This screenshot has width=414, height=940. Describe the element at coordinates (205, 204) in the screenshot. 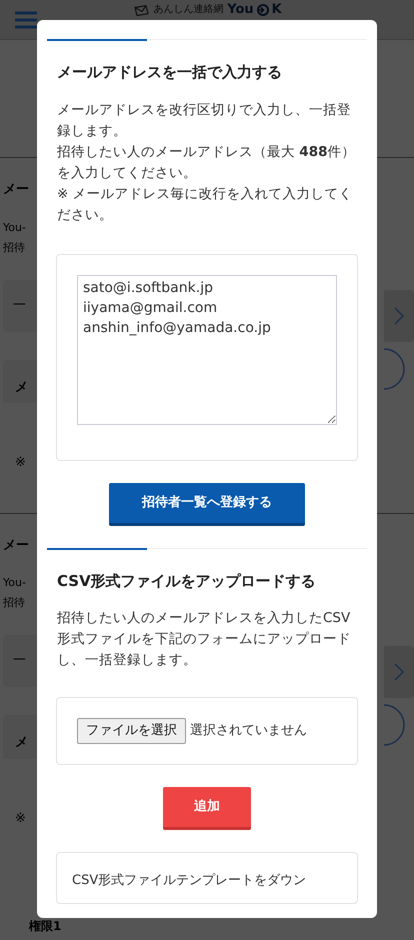

I see `description-text: ※ メールアドレス毎に改行を入れて入力してください。` at that location.